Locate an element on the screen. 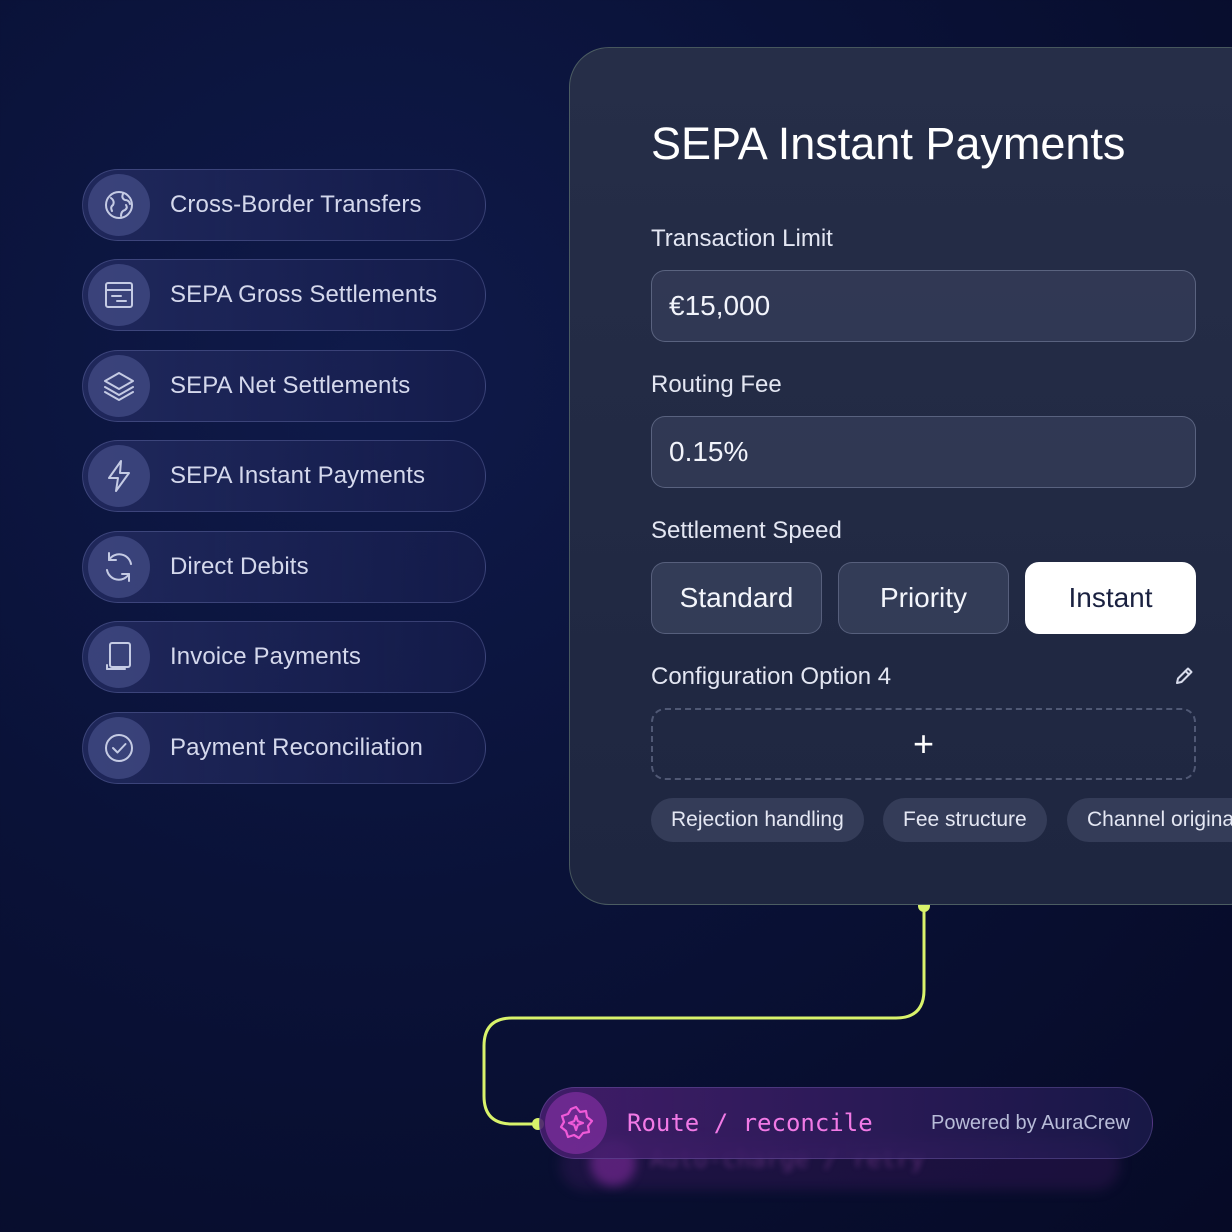  sidebar-item-payment-reconciliation: Payment Reconciliation is located at coordinates (284, 748).